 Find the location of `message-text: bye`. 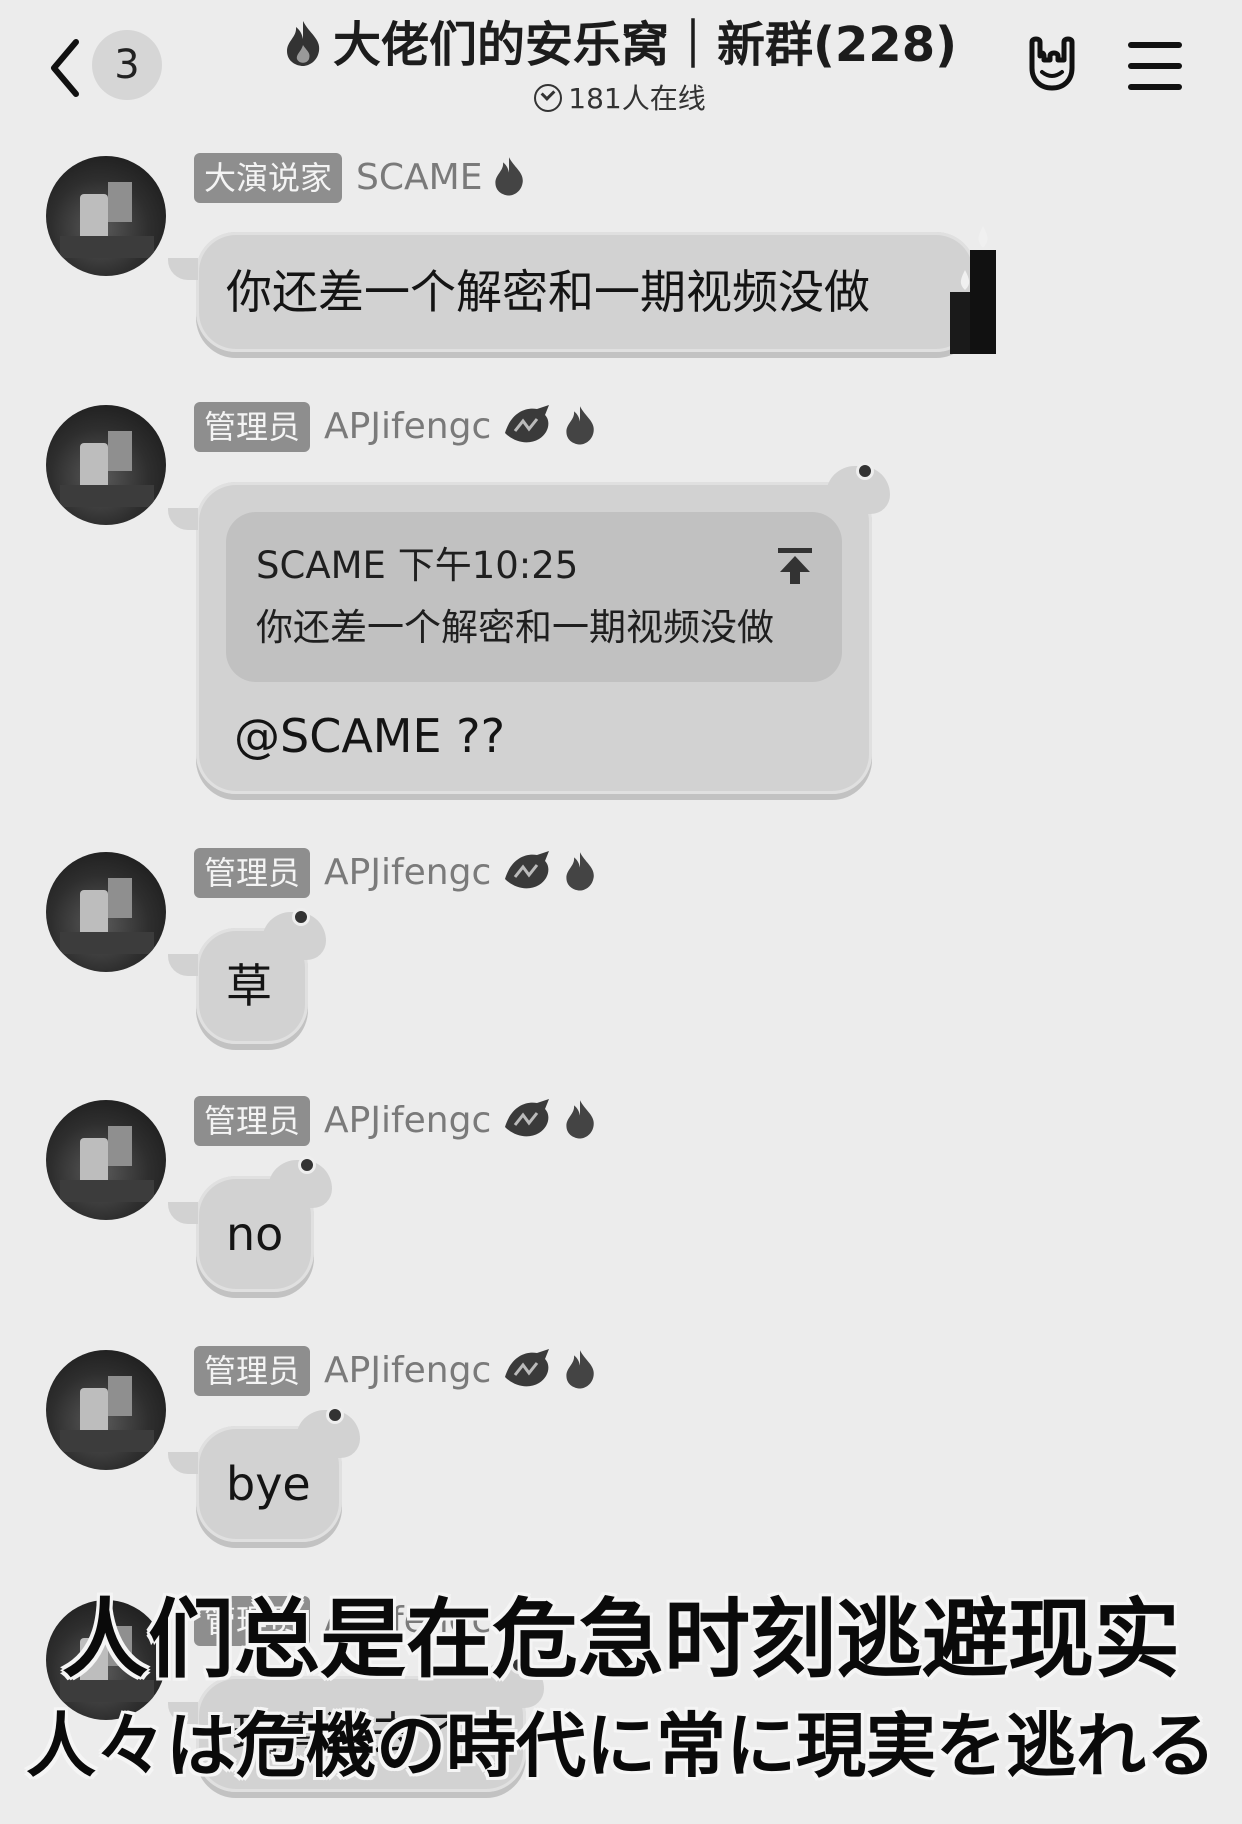

message-text: bye is located at coordinates (268, 1484).